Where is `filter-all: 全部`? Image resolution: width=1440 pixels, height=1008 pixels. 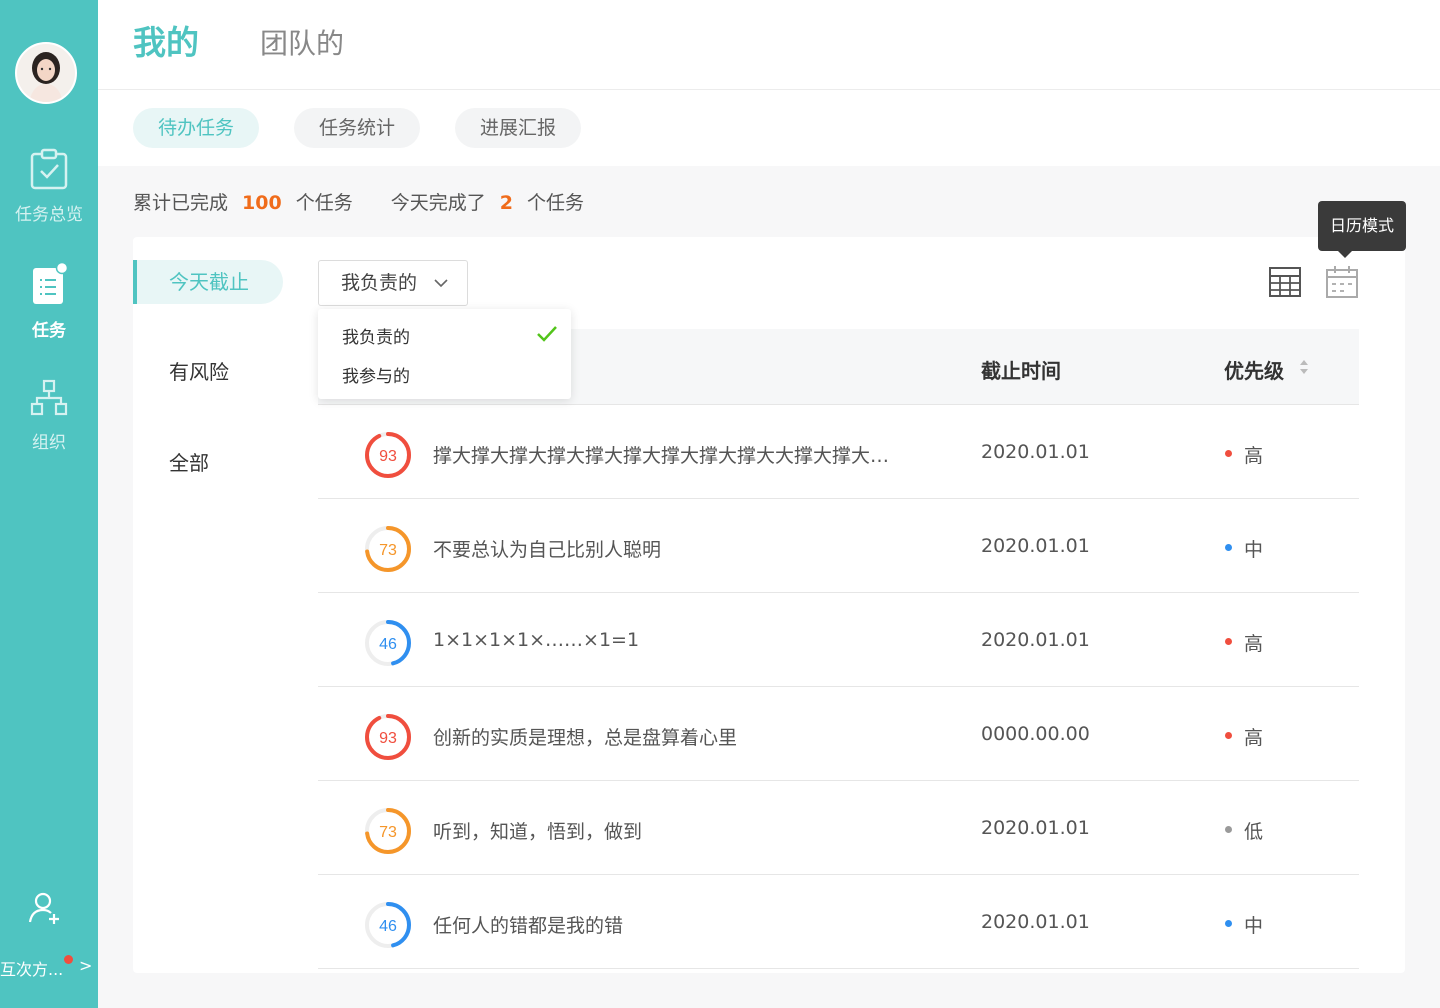 filter-all: 全部 is located at coordinates (208, 463).